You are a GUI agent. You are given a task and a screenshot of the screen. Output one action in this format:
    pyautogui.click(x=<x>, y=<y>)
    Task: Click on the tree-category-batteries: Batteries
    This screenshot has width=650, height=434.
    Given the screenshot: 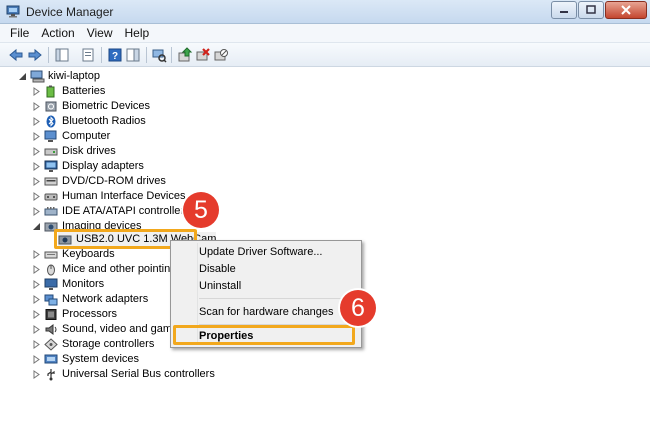 What is the action you would take?
    pyautogui.click(x=68, y=91)
    